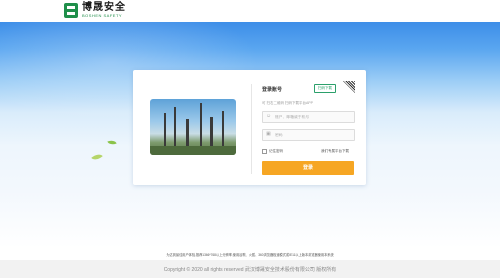  I want to click on logo-name-en: BOSHEN SAFETY, so click(102, 15).